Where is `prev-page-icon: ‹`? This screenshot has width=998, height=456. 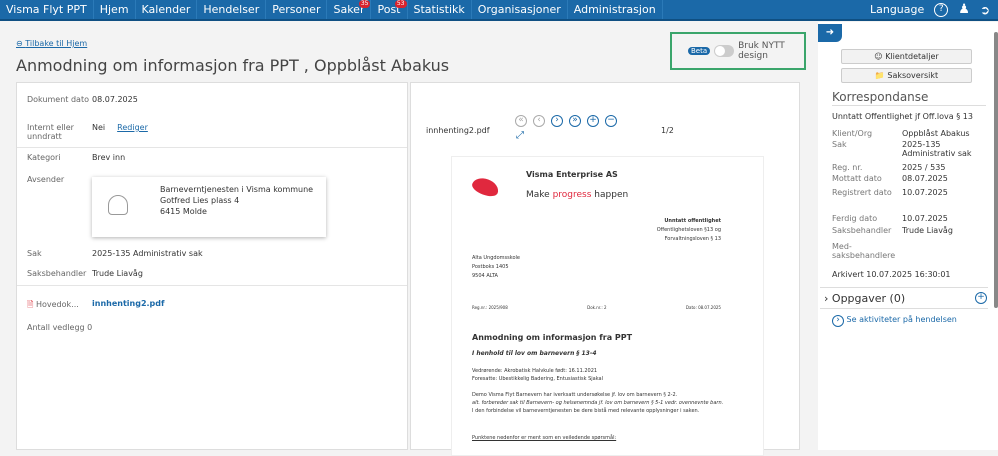
prev-page-icon: ‹ is located at coordinates (539, 121).